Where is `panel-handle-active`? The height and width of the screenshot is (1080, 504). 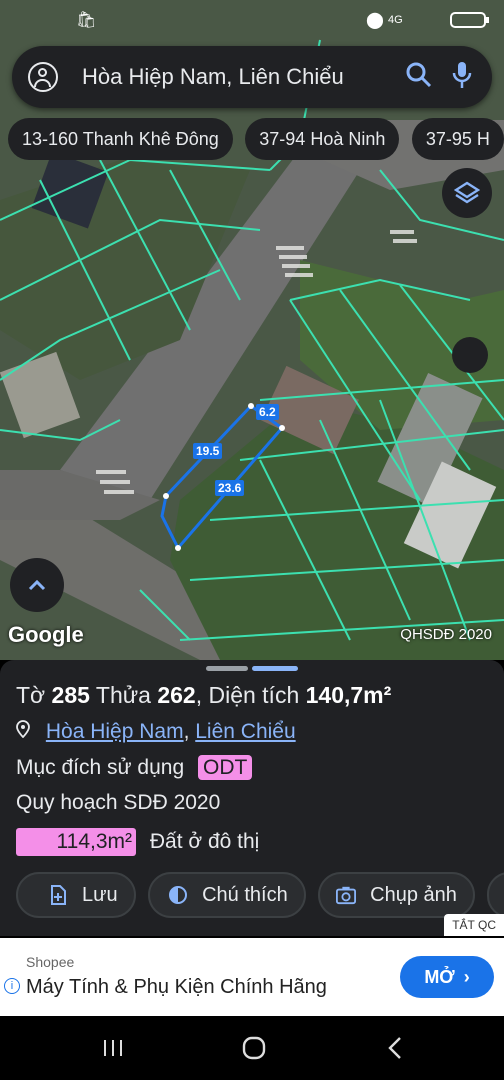 panel-handle-active is located at coordinates (275, 668).